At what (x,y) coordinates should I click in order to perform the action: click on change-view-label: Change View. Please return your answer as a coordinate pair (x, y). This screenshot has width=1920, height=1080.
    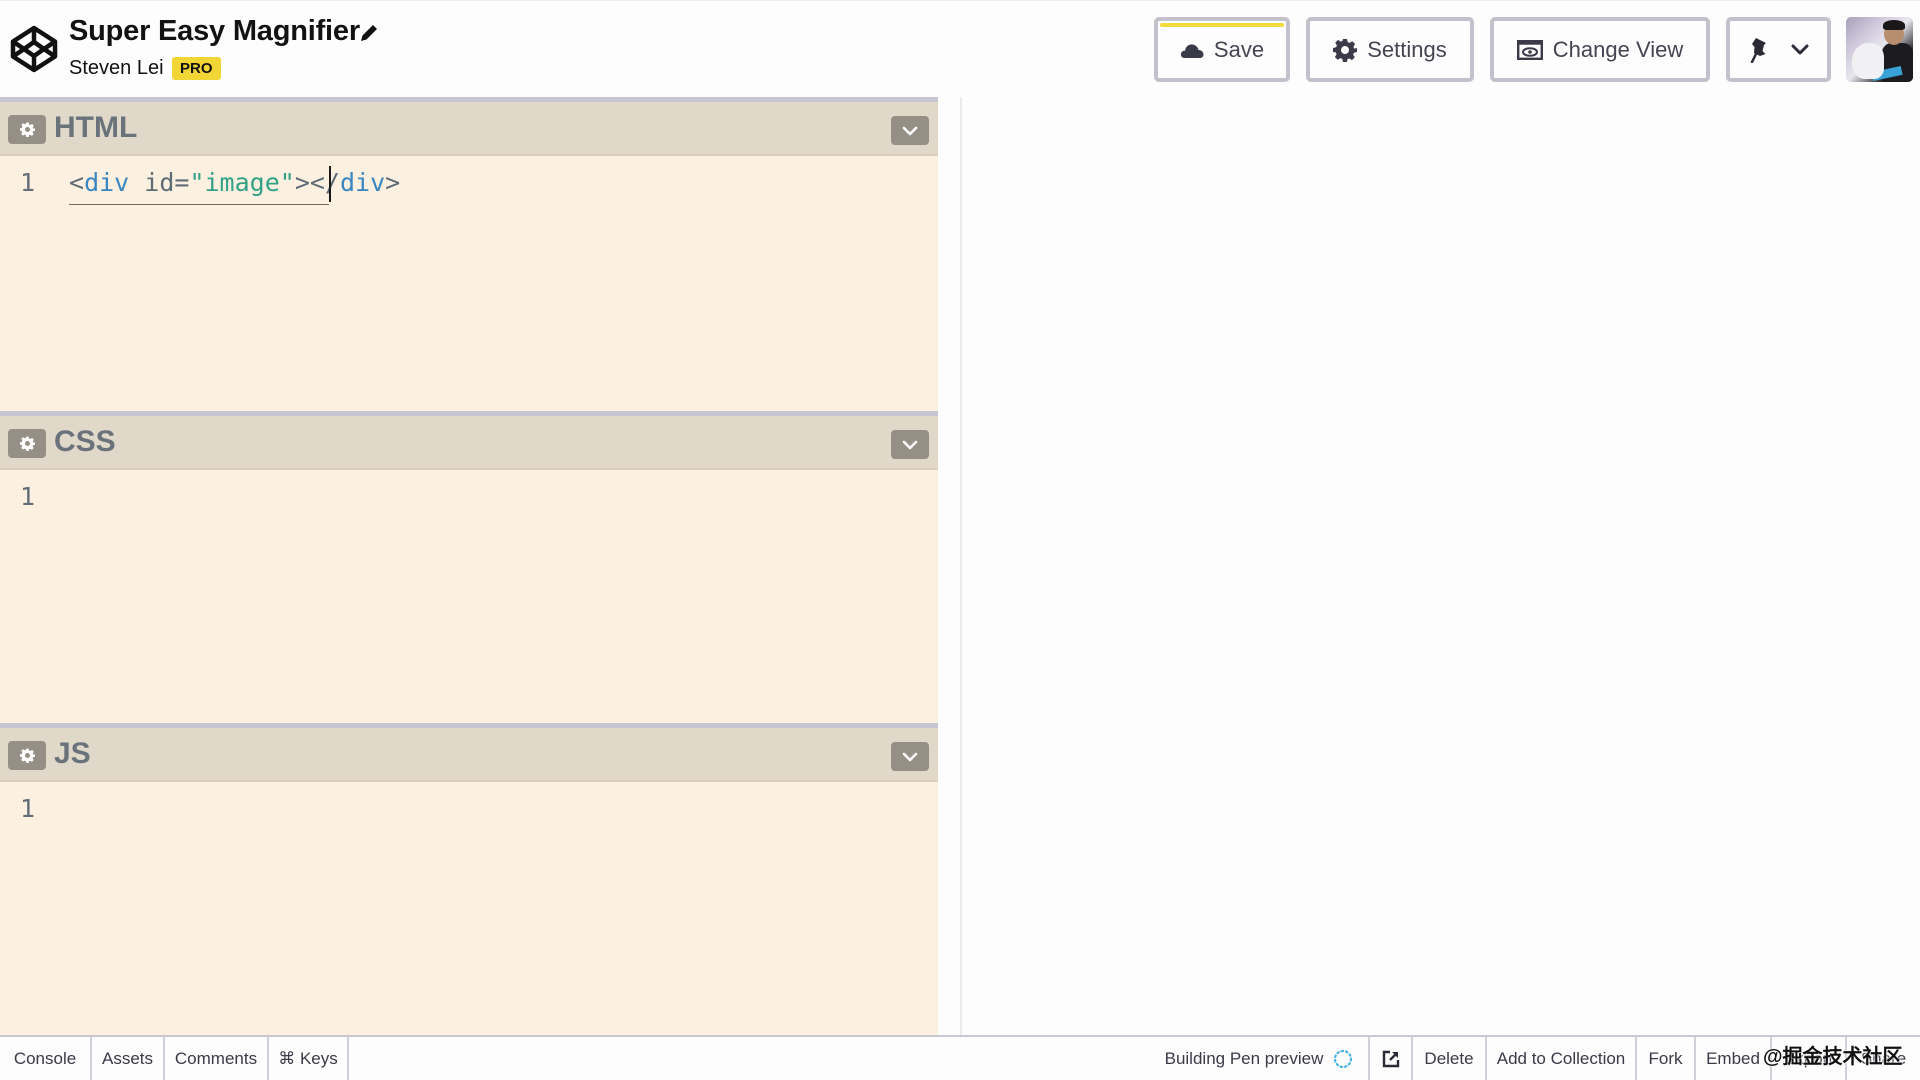
    Looking at the image, I should click on (1618, 49).